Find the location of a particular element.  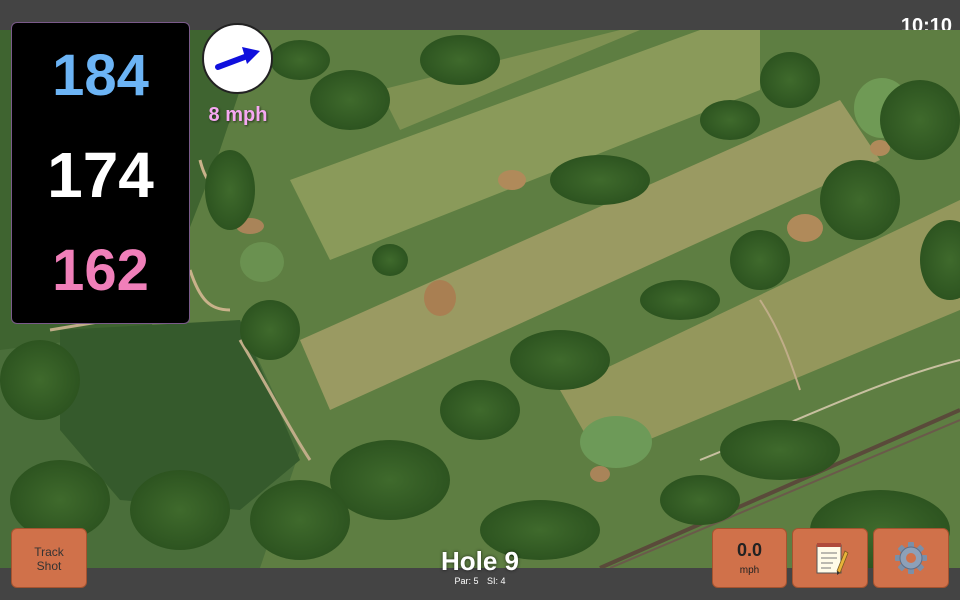

speed-unit: mph is located at coordinates (749, 570).